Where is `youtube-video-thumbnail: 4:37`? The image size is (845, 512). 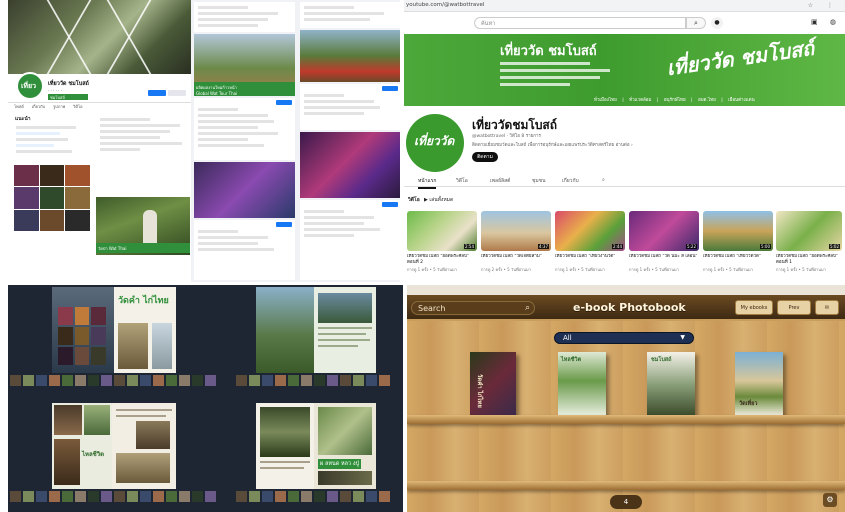
youtube-video-thumbnail: 4:37 is located at coordinates (516, 231).